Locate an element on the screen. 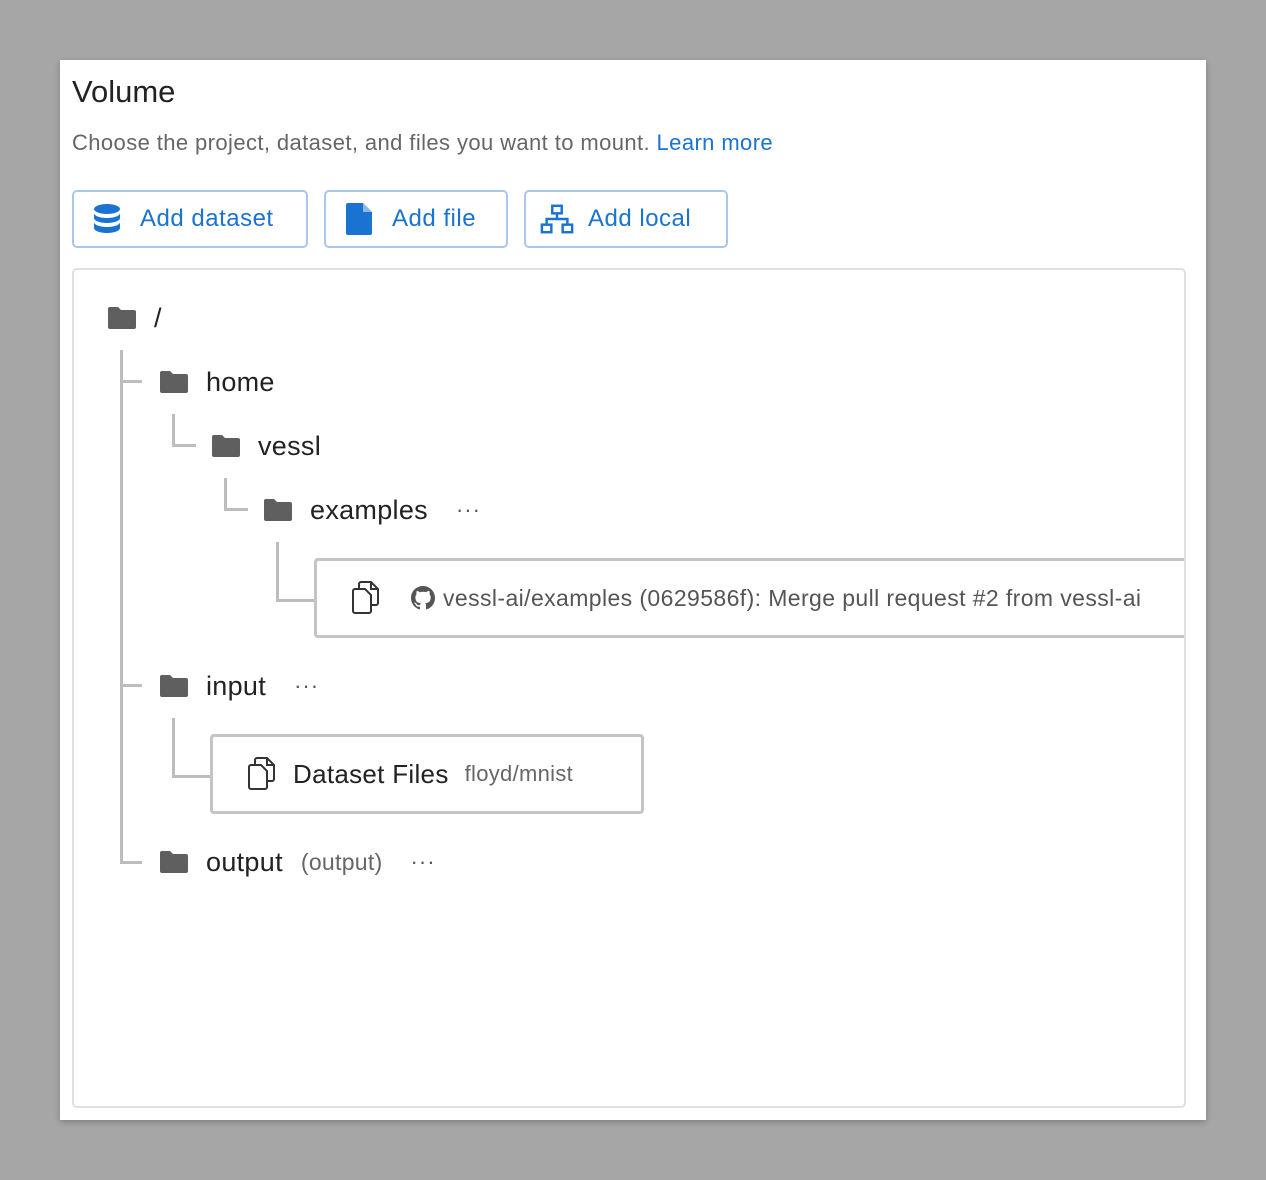 This screenshot has width=1266, height=1180. tree-branch-examples-file is located at coordinates (295, 600).